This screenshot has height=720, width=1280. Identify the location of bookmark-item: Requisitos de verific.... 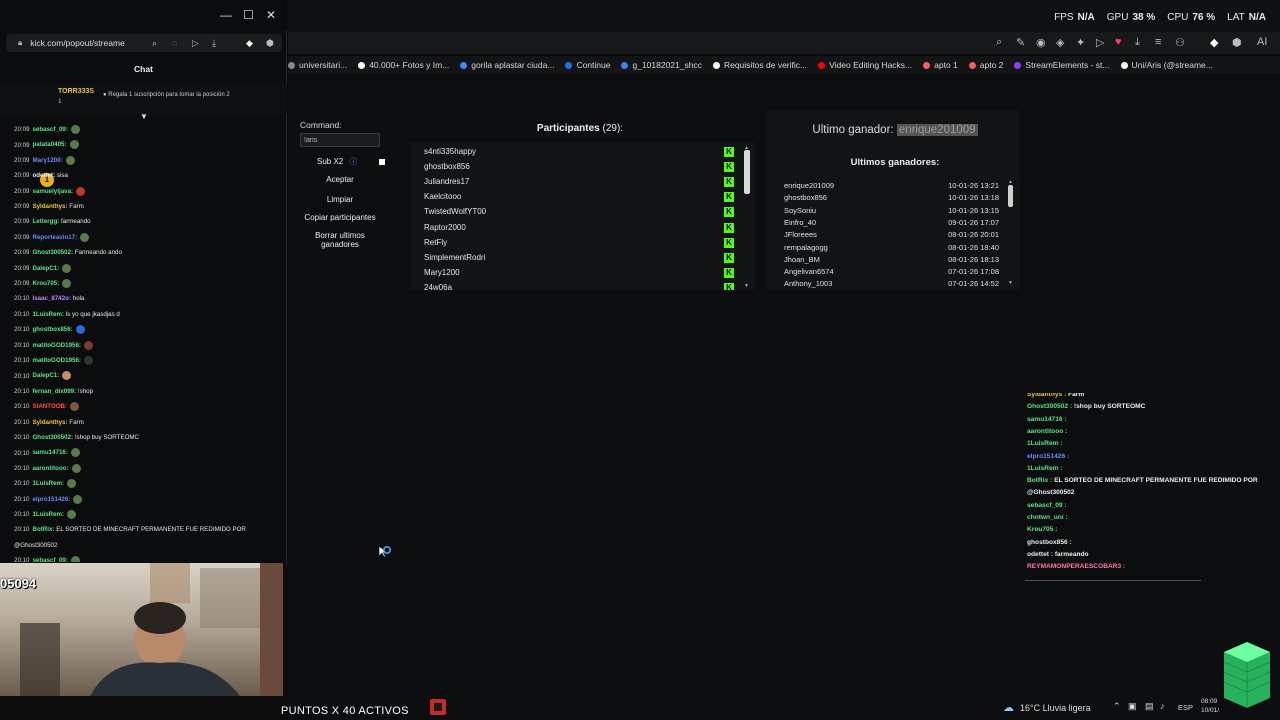
(759, 65).